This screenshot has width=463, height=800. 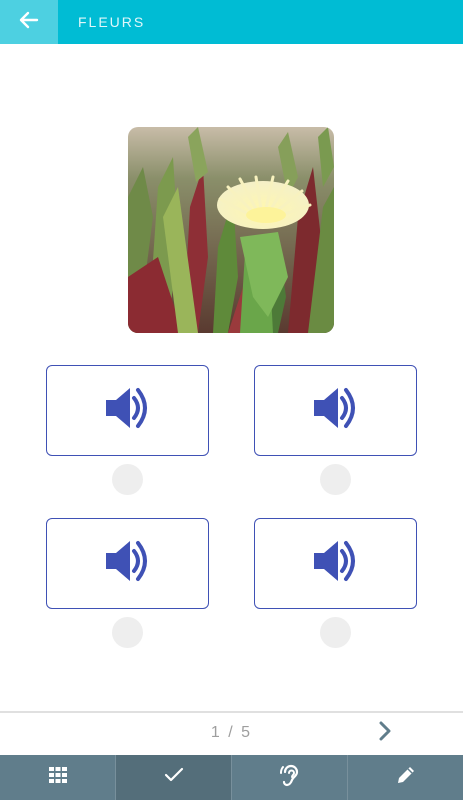 What do you see at coordinates (231, 230) in the screenshot?
I see `flower-image` at bounding box center [231, 230].